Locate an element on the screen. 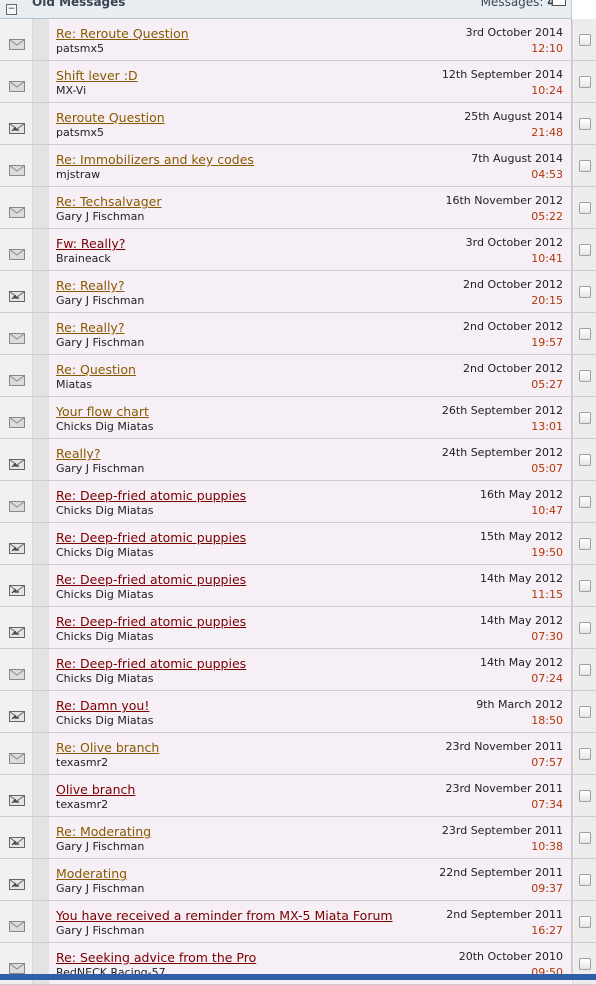  message-title-link: Re: Moderating is located at coordinates (103, 831).